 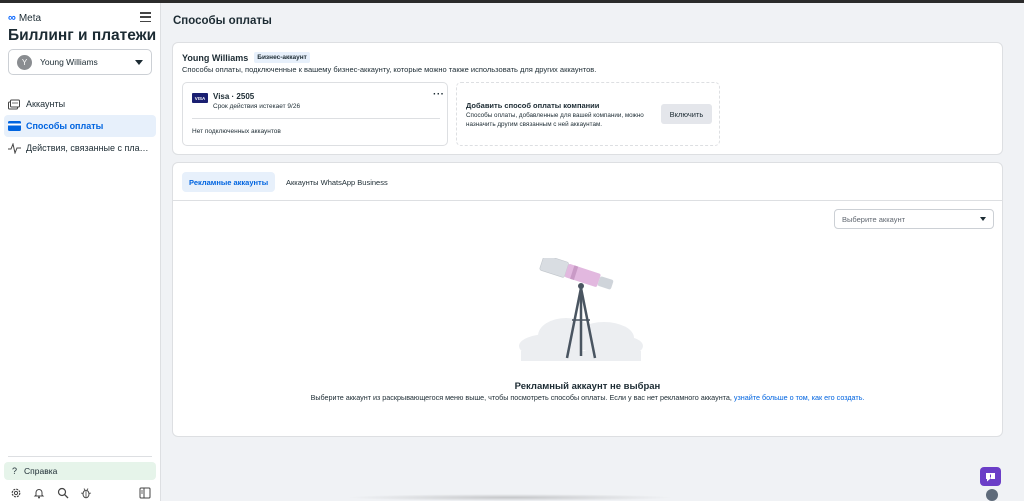 What do you see at coordinates (914, 219) in the screenshot?
I see `account-dropdown: Выберите аккаунт` at bounding box center [914, 219].